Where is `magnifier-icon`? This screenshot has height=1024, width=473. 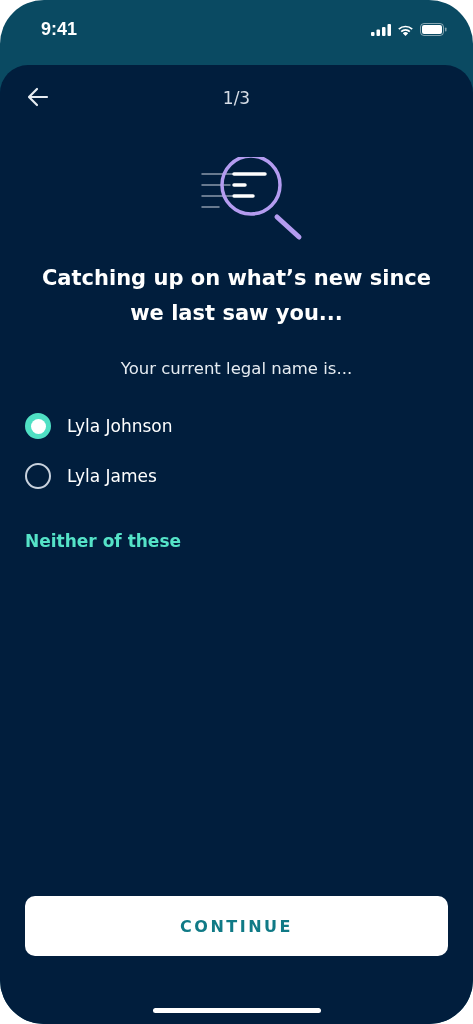 magnifier-icon is located at coordinates (251, 199).